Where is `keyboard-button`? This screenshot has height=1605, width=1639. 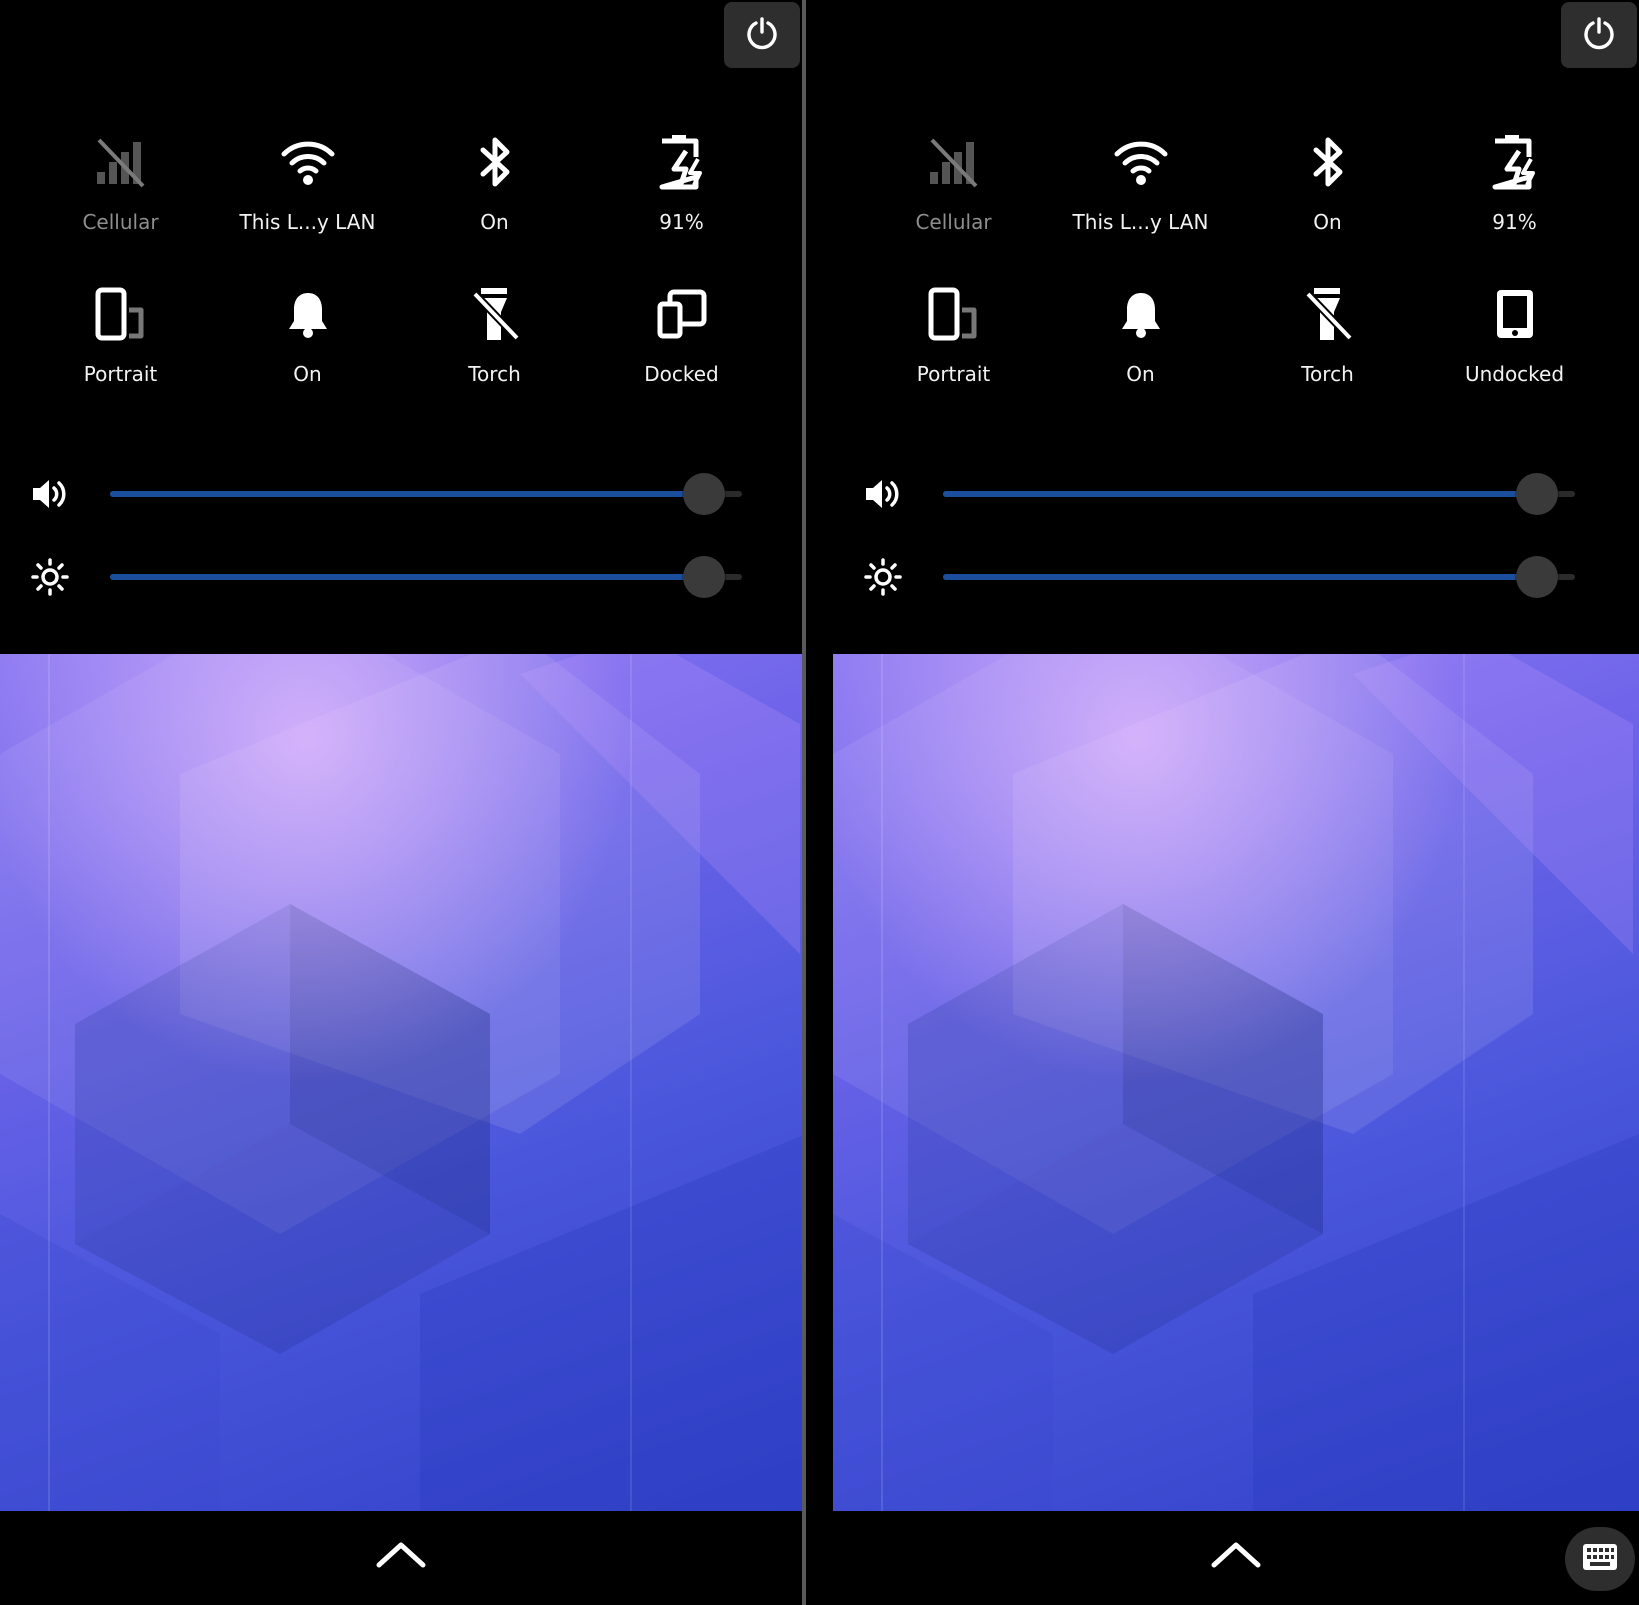 keyboard-button is located at coordinates (1600, 1559).